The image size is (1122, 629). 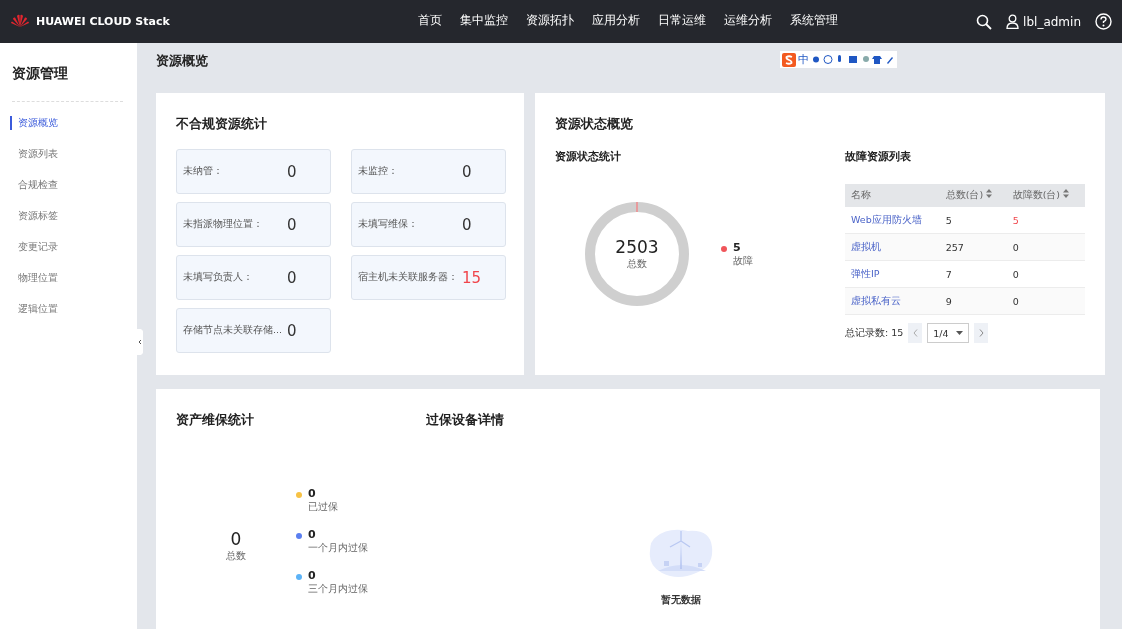 I want to click on stat-tile: 宿主机未关联服务器： 15, so click(x=428, y=277).